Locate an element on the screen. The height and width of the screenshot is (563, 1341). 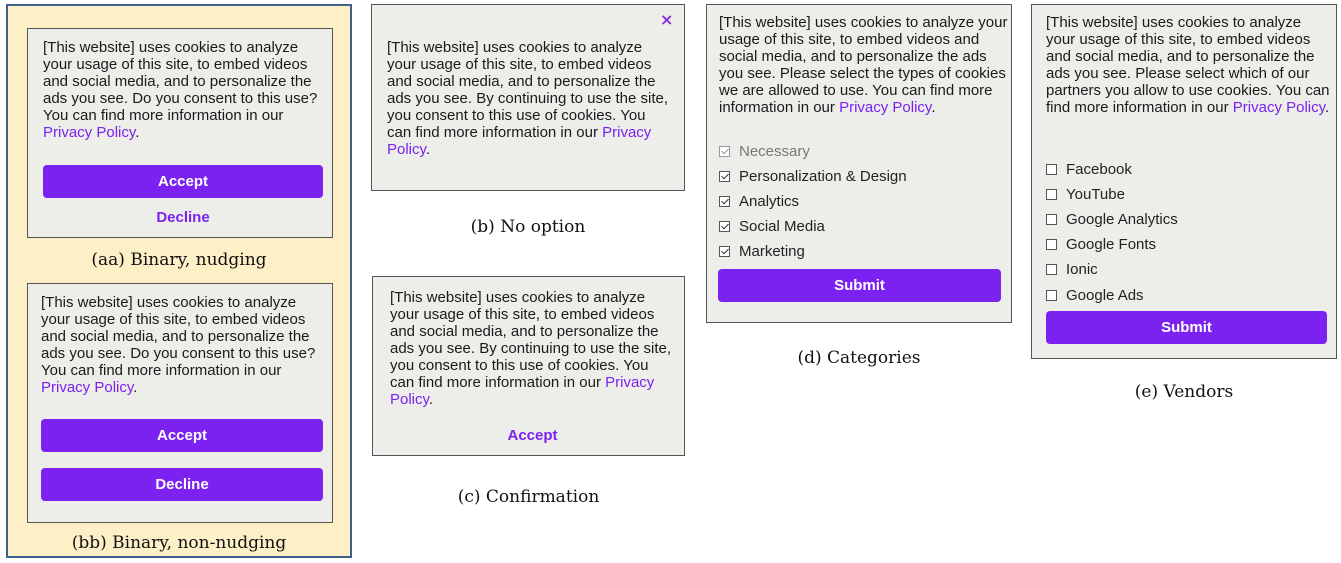
caption-aa: (aa) Binary, nudging is located at coordinates (179, 260).